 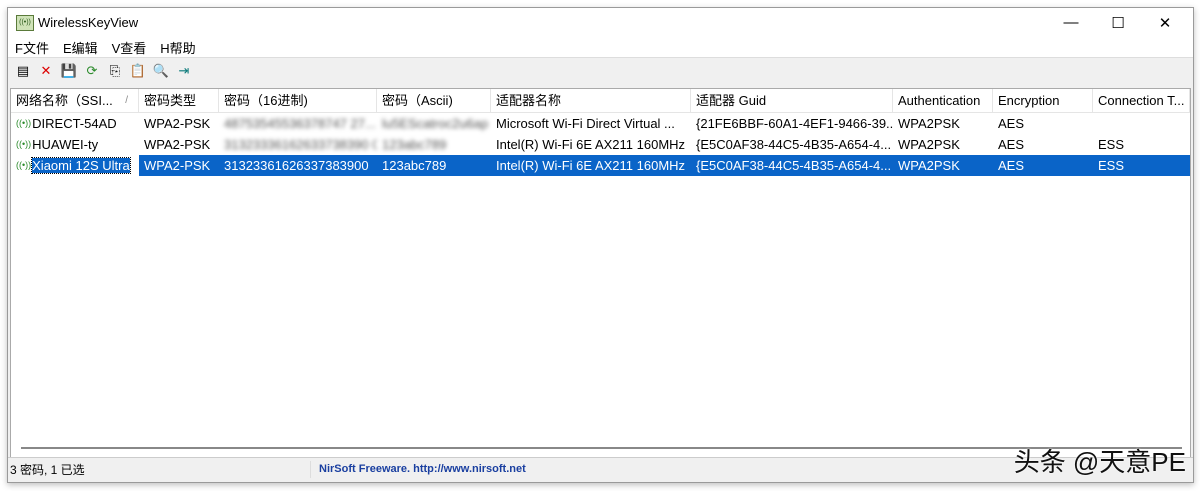 What do you see at coordinates (600, 70) in the screenshot?
I see `toolbar: ▤ ✕ 💾 ⟳ ⎘ 📋 🔍 ⇥` at bounding box center [600, 70].